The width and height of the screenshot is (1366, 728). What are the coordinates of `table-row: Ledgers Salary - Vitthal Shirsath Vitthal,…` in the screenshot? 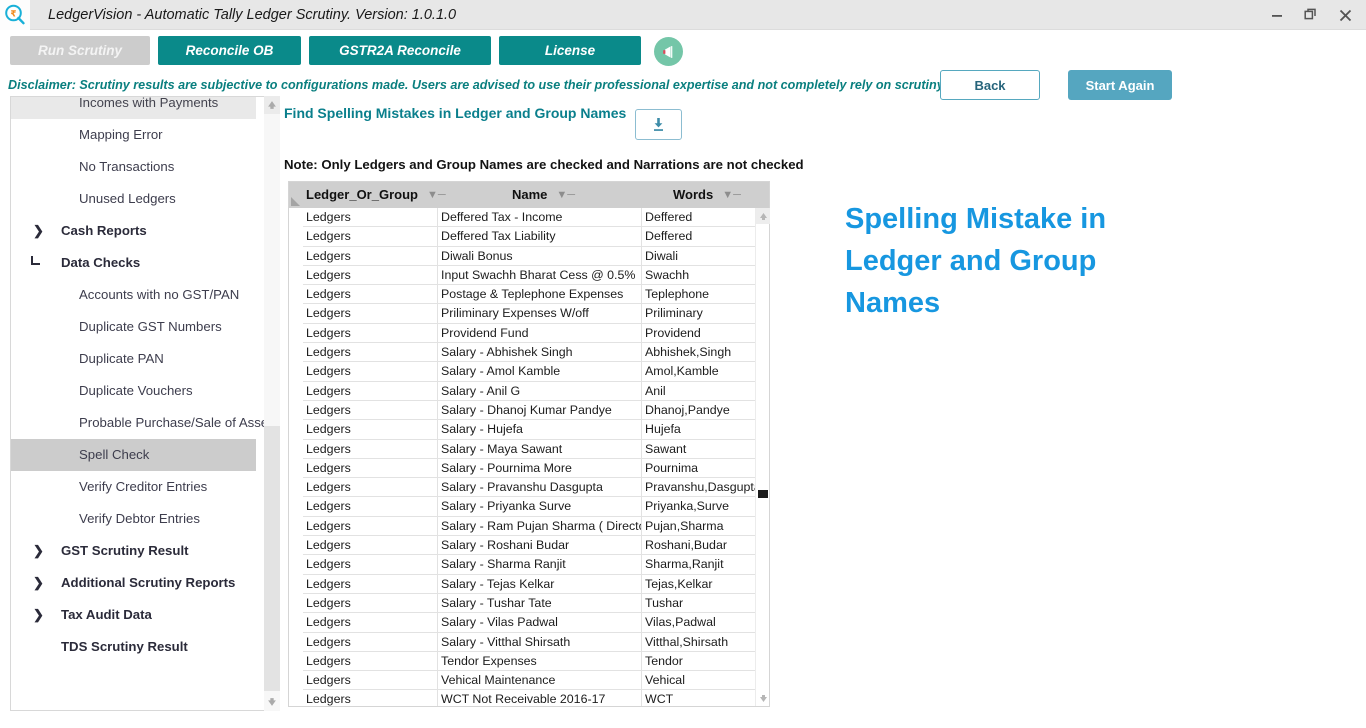 It's located at (529, 642).